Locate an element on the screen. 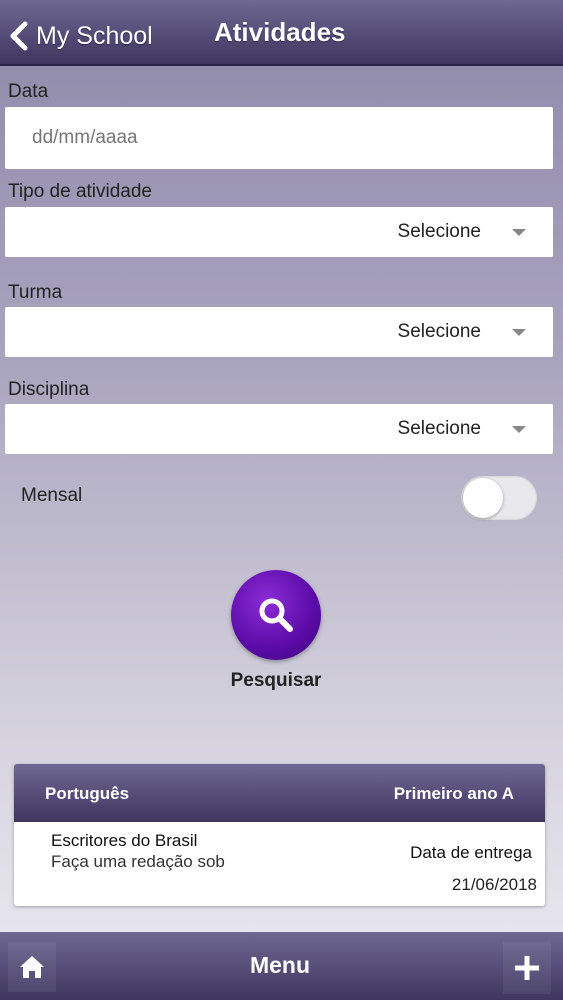 This screenshot has width=563, height=1000. page-title: Atividades is located at coordinates (280, 32).